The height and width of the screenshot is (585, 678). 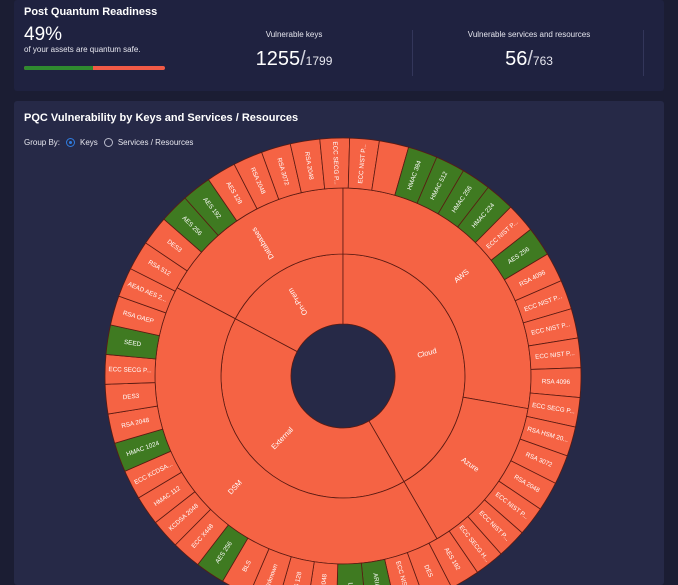 What do you see at coordinates (542, 61) in the screenshot?
I see `total-services-count: 763` at bounding box center [542, 61].